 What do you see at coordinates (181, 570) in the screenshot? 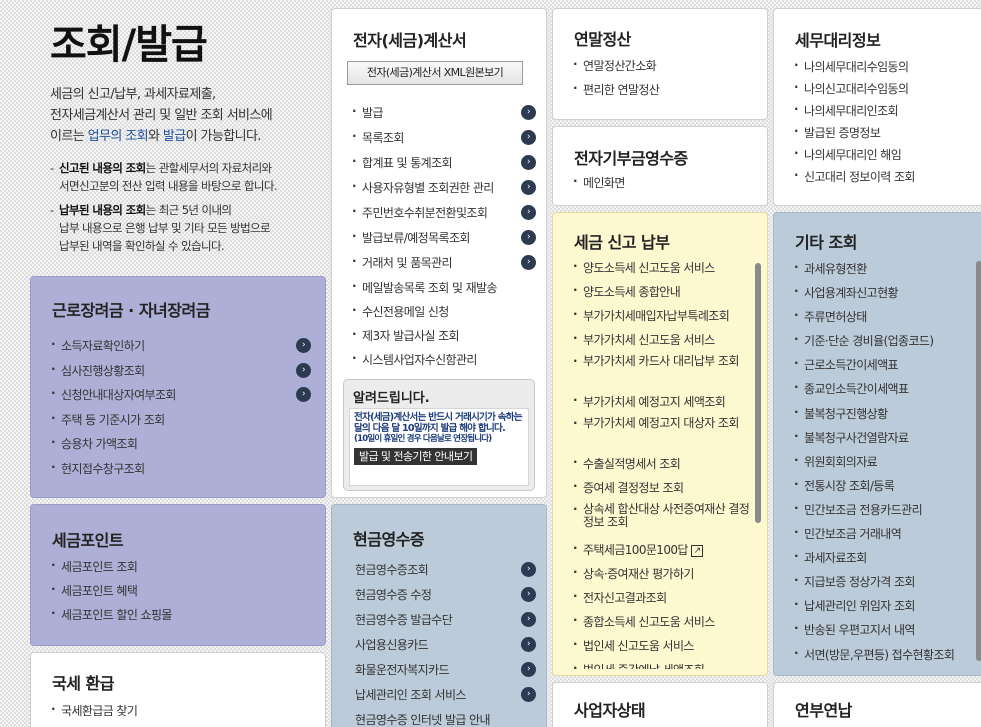
I see `list-item: 세금포인트 조회` at bounding box center [181, 570].